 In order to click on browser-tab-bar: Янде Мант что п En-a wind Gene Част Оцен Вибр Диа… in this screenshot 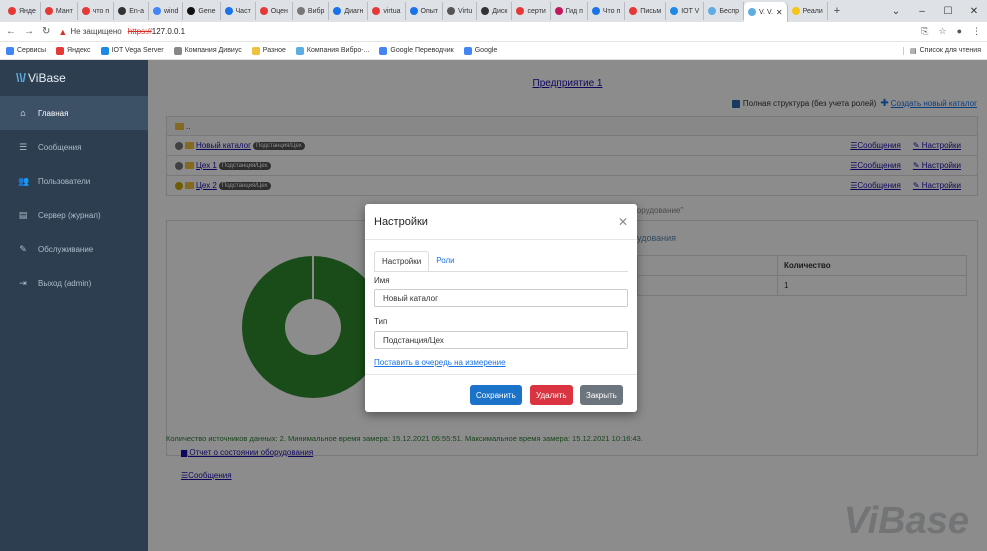, I will do `click(493, 11)`.